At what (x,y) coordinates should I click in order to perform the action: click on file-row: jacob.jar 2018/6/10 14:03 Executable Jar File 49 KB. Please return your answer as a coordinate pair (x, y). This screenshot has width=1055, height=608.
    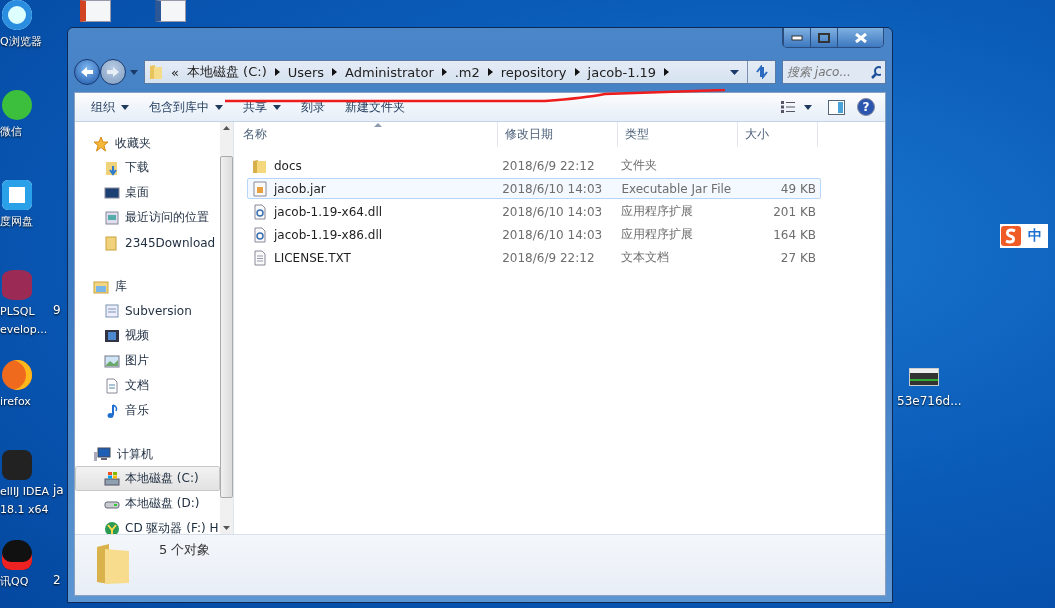
    Looking at the image, I should click on (534, 188).